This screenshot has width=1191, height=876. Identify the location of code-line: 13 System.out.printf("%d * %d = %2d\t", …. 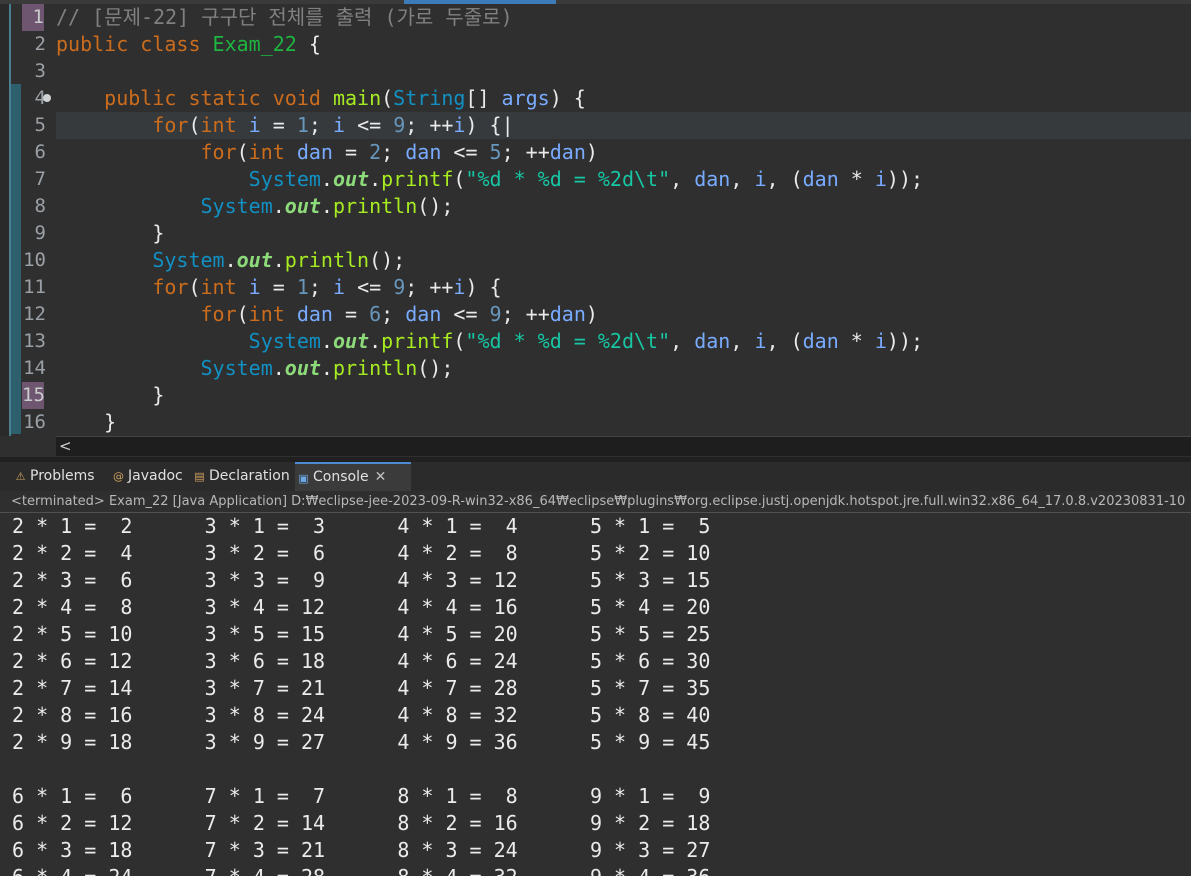
(595, 341).